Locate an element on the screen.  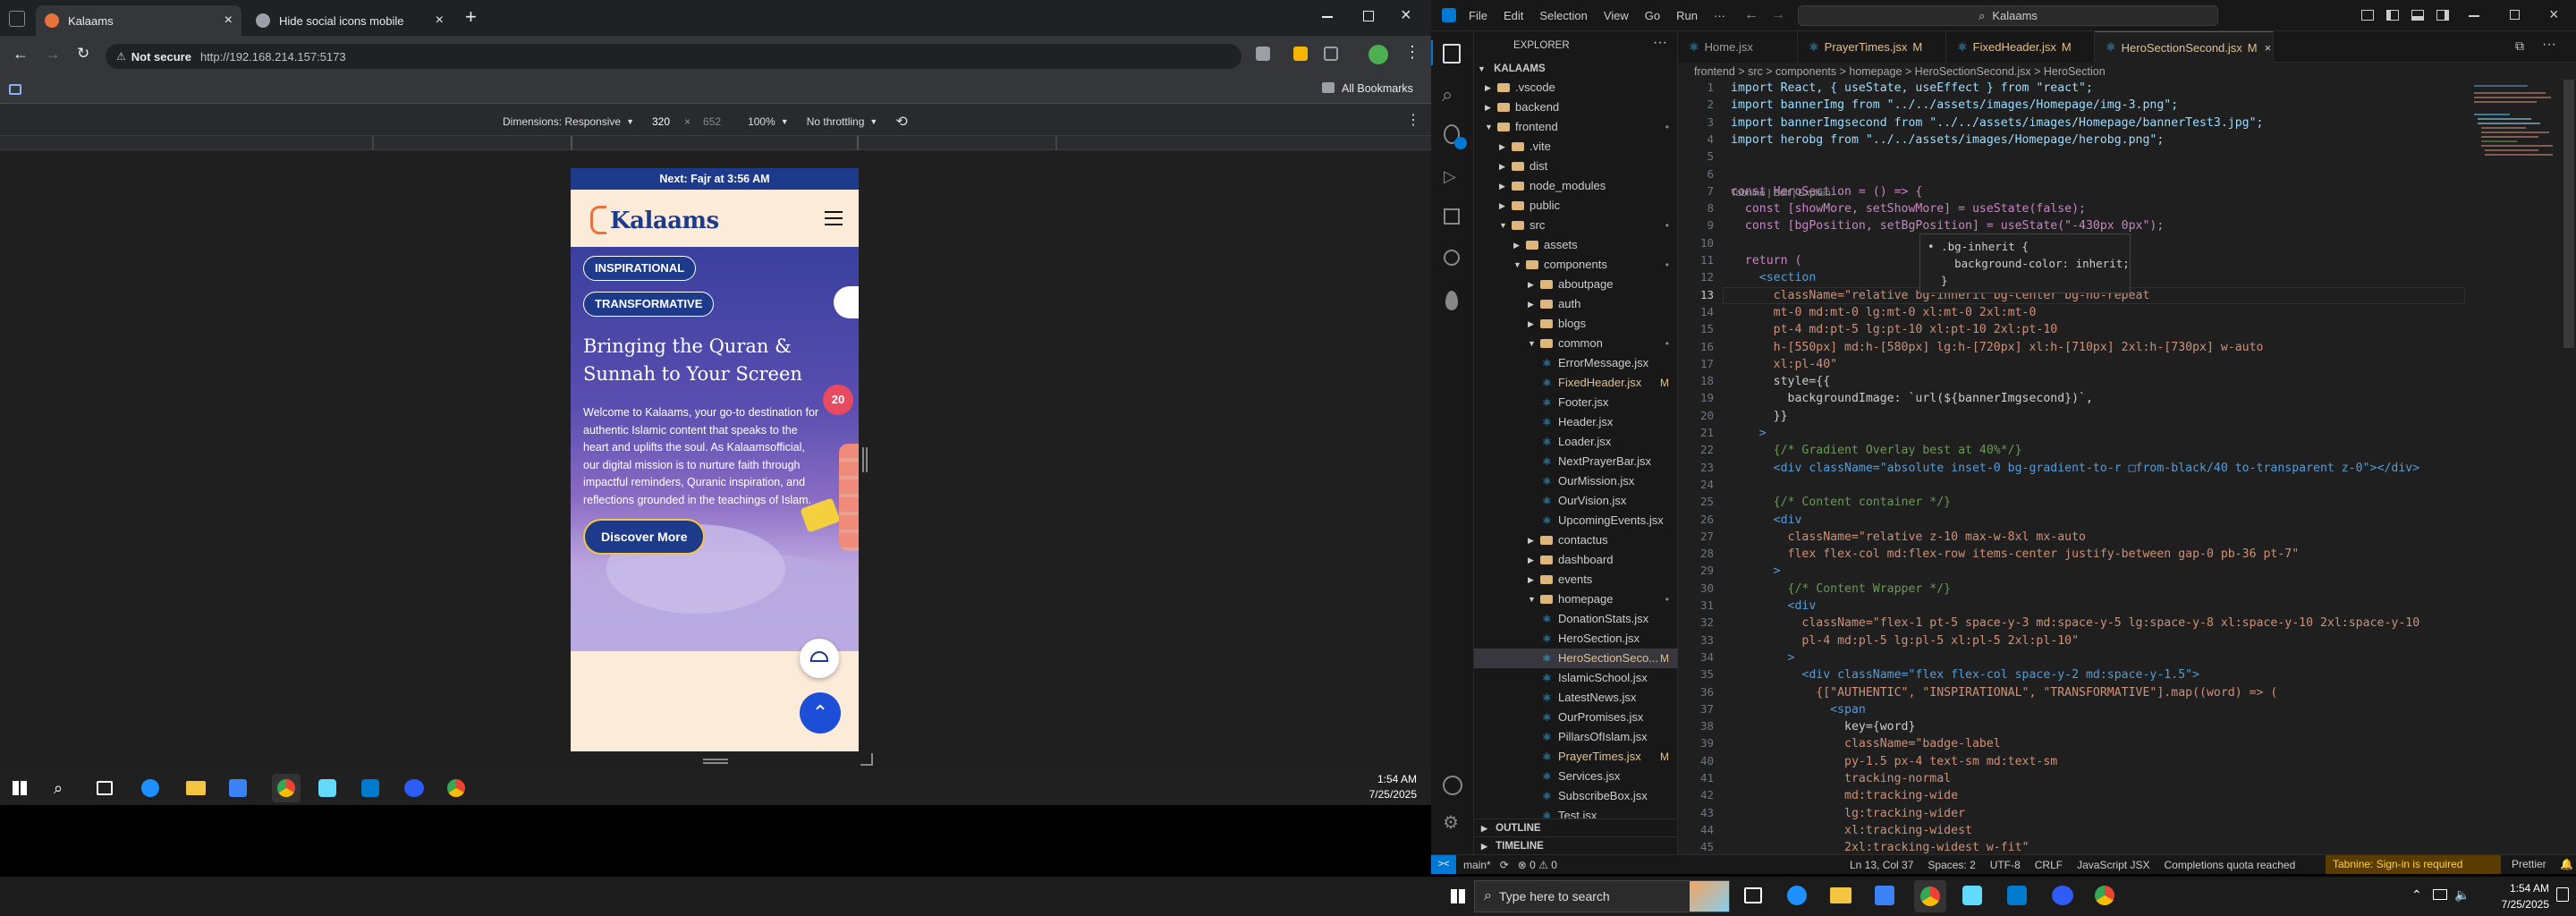
accounts-icon is located at coordinates (1452, 785).